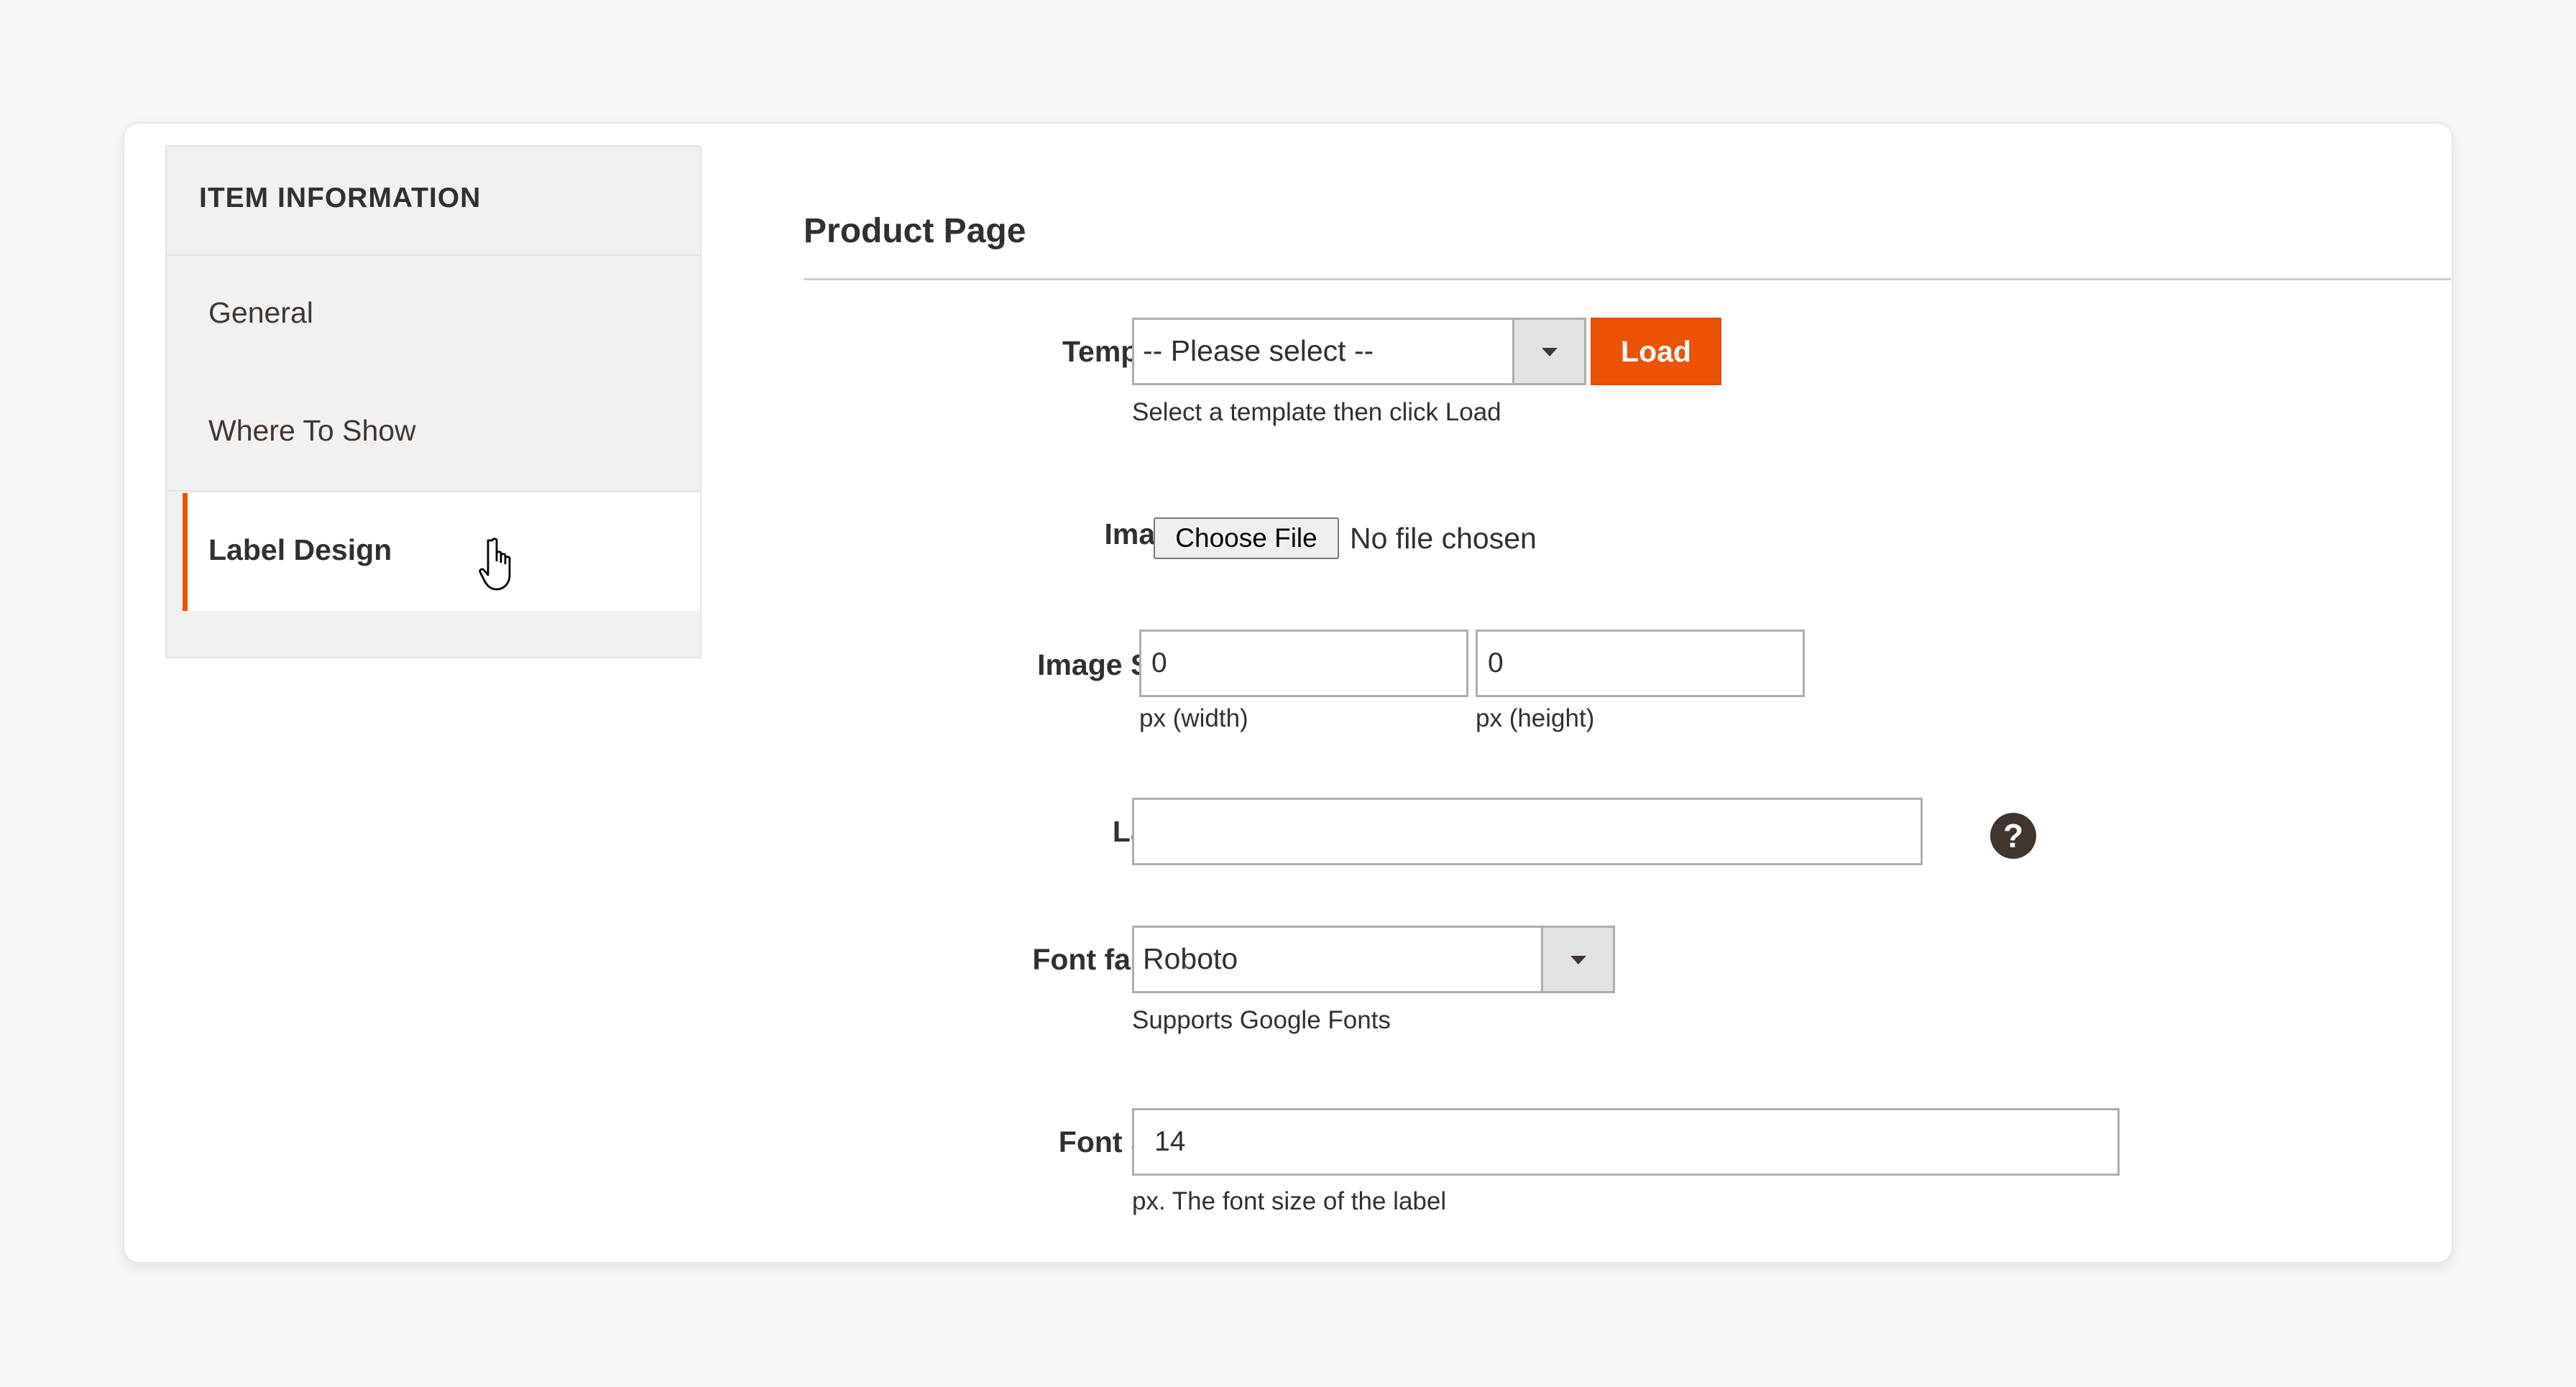  I want to click on font-size-input: 14, so click(1626, 1142).